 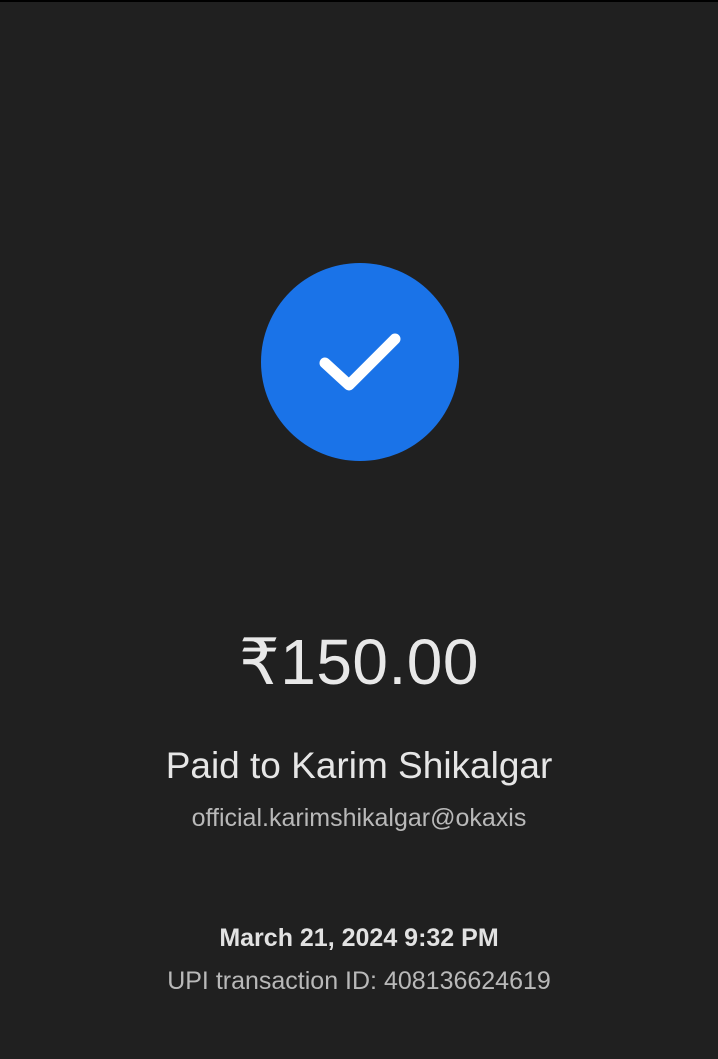 I want to click on top-edge, so click(x=359, y=1).